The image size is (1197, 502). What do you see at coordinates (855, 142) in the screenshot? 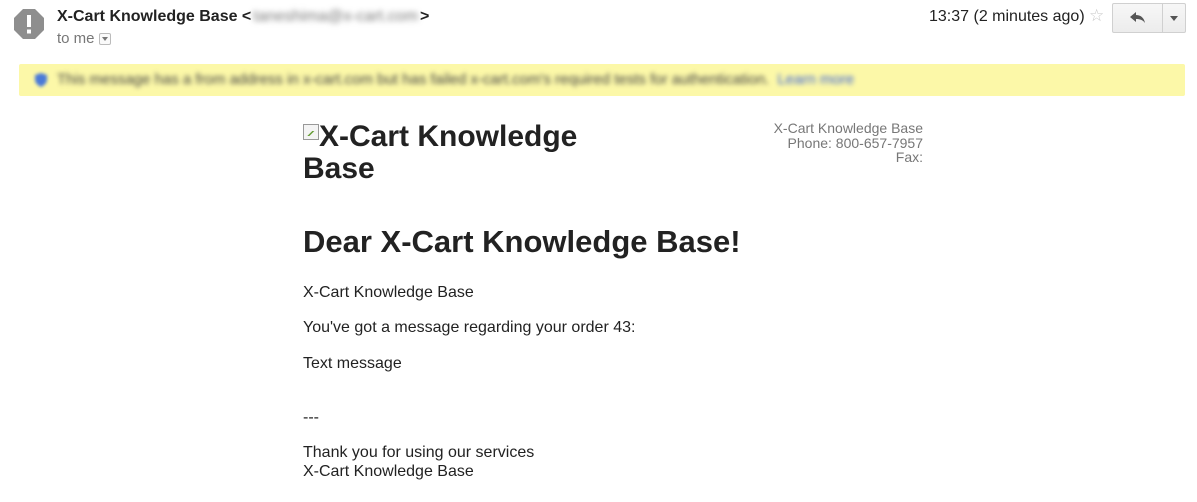
I see `company-phone: Phone: 800-657-7957` at bounding box center [855, 142].